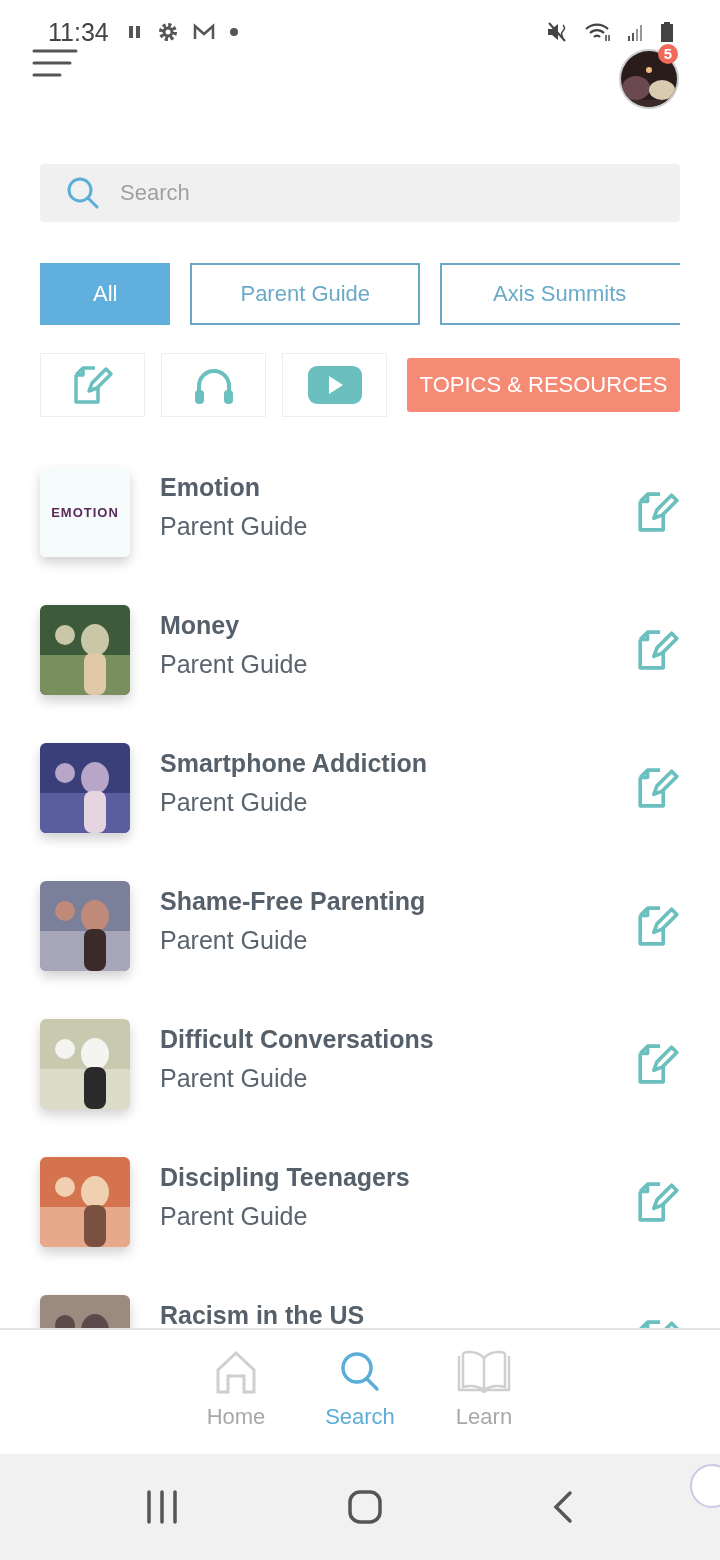 The height and width of the screenshot is (1560, 720). Describe the element at coordinates (668, 54) in the screenshot. I see `notification-badge: 5` at that location.